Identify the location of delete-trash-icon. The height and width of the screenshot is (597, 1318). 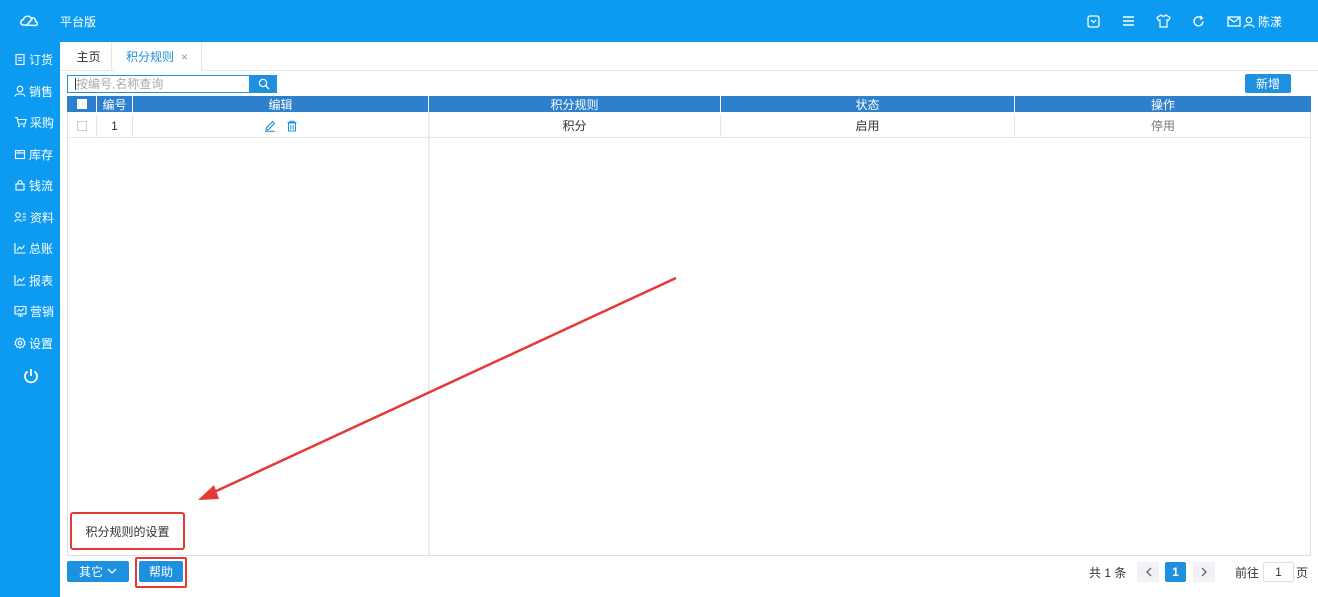
(292, 126).